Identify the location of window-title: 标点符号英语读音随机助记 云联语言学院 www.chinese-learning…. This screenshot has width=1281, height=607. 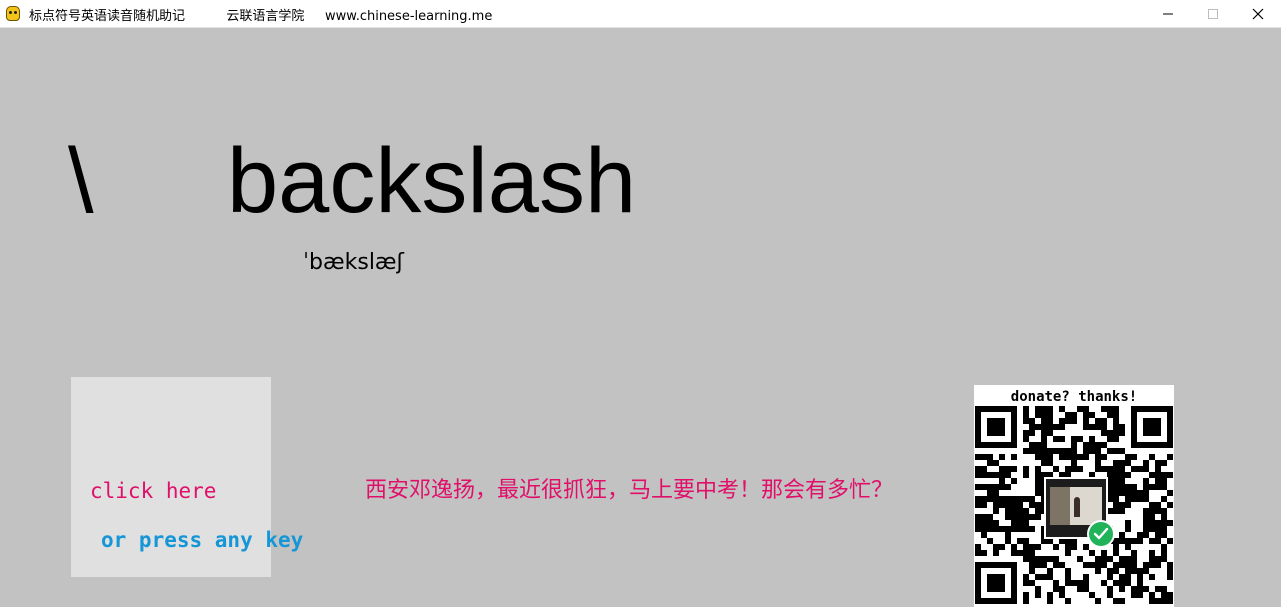
(261, 16).